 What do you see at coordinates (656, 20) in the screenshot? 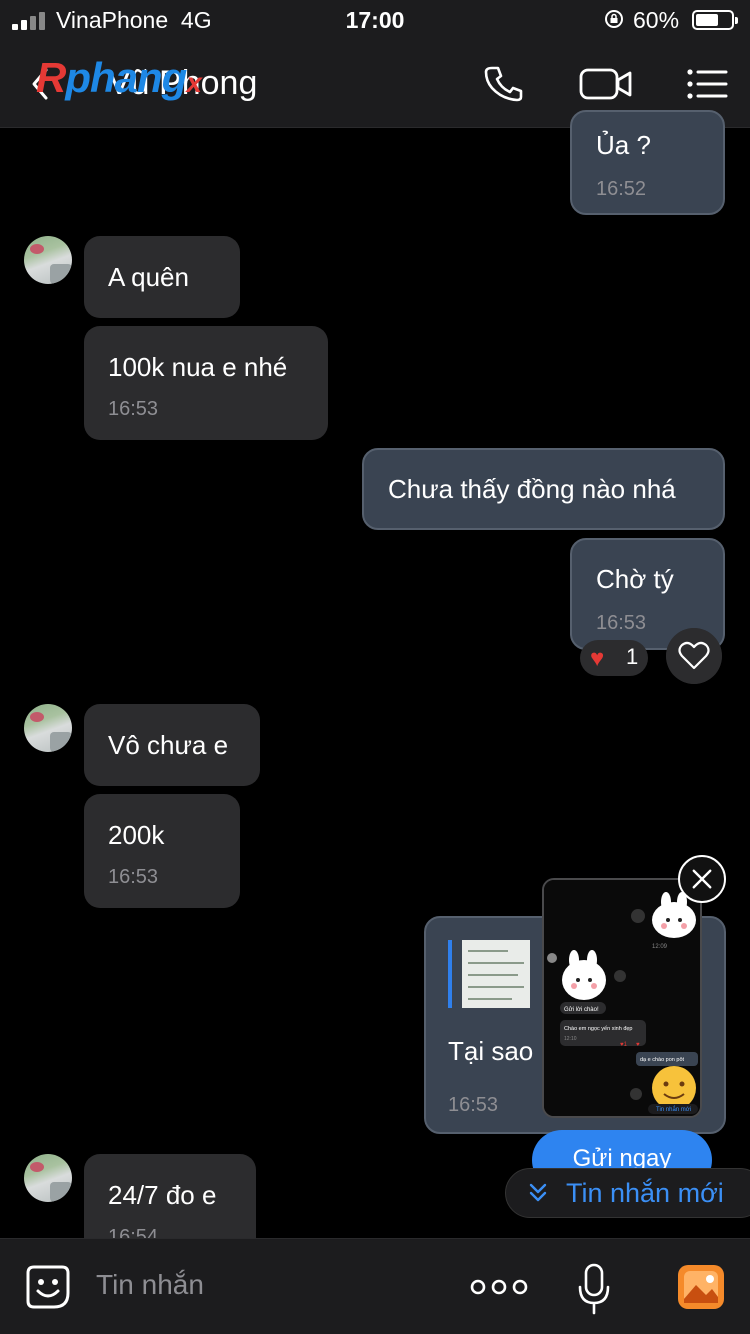
I see `battery-percentage: 60%` at bounding box center [656, 20].